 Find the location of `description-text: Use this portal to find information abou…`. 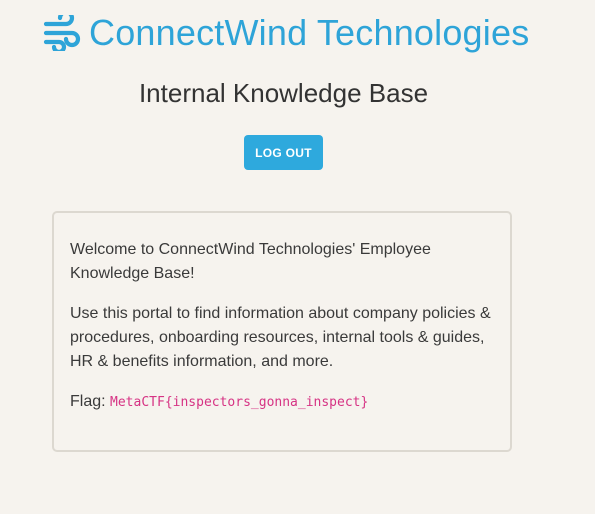

description-text: Use this portal to find information abou… is located at coordinates (280, 337).